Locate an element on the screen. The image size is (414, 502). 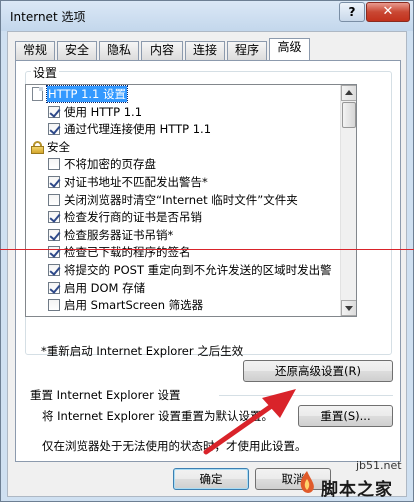
watermark-logo-icon is located at coordinates (307, 482).